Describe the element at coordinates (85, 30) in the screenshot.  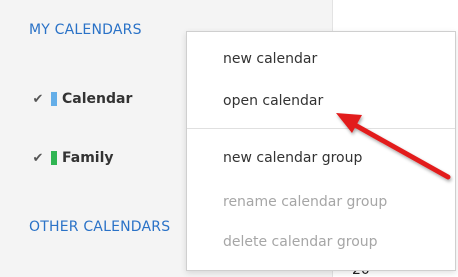
I see `my-calendars-heading: MY CALENDARS` at that location.